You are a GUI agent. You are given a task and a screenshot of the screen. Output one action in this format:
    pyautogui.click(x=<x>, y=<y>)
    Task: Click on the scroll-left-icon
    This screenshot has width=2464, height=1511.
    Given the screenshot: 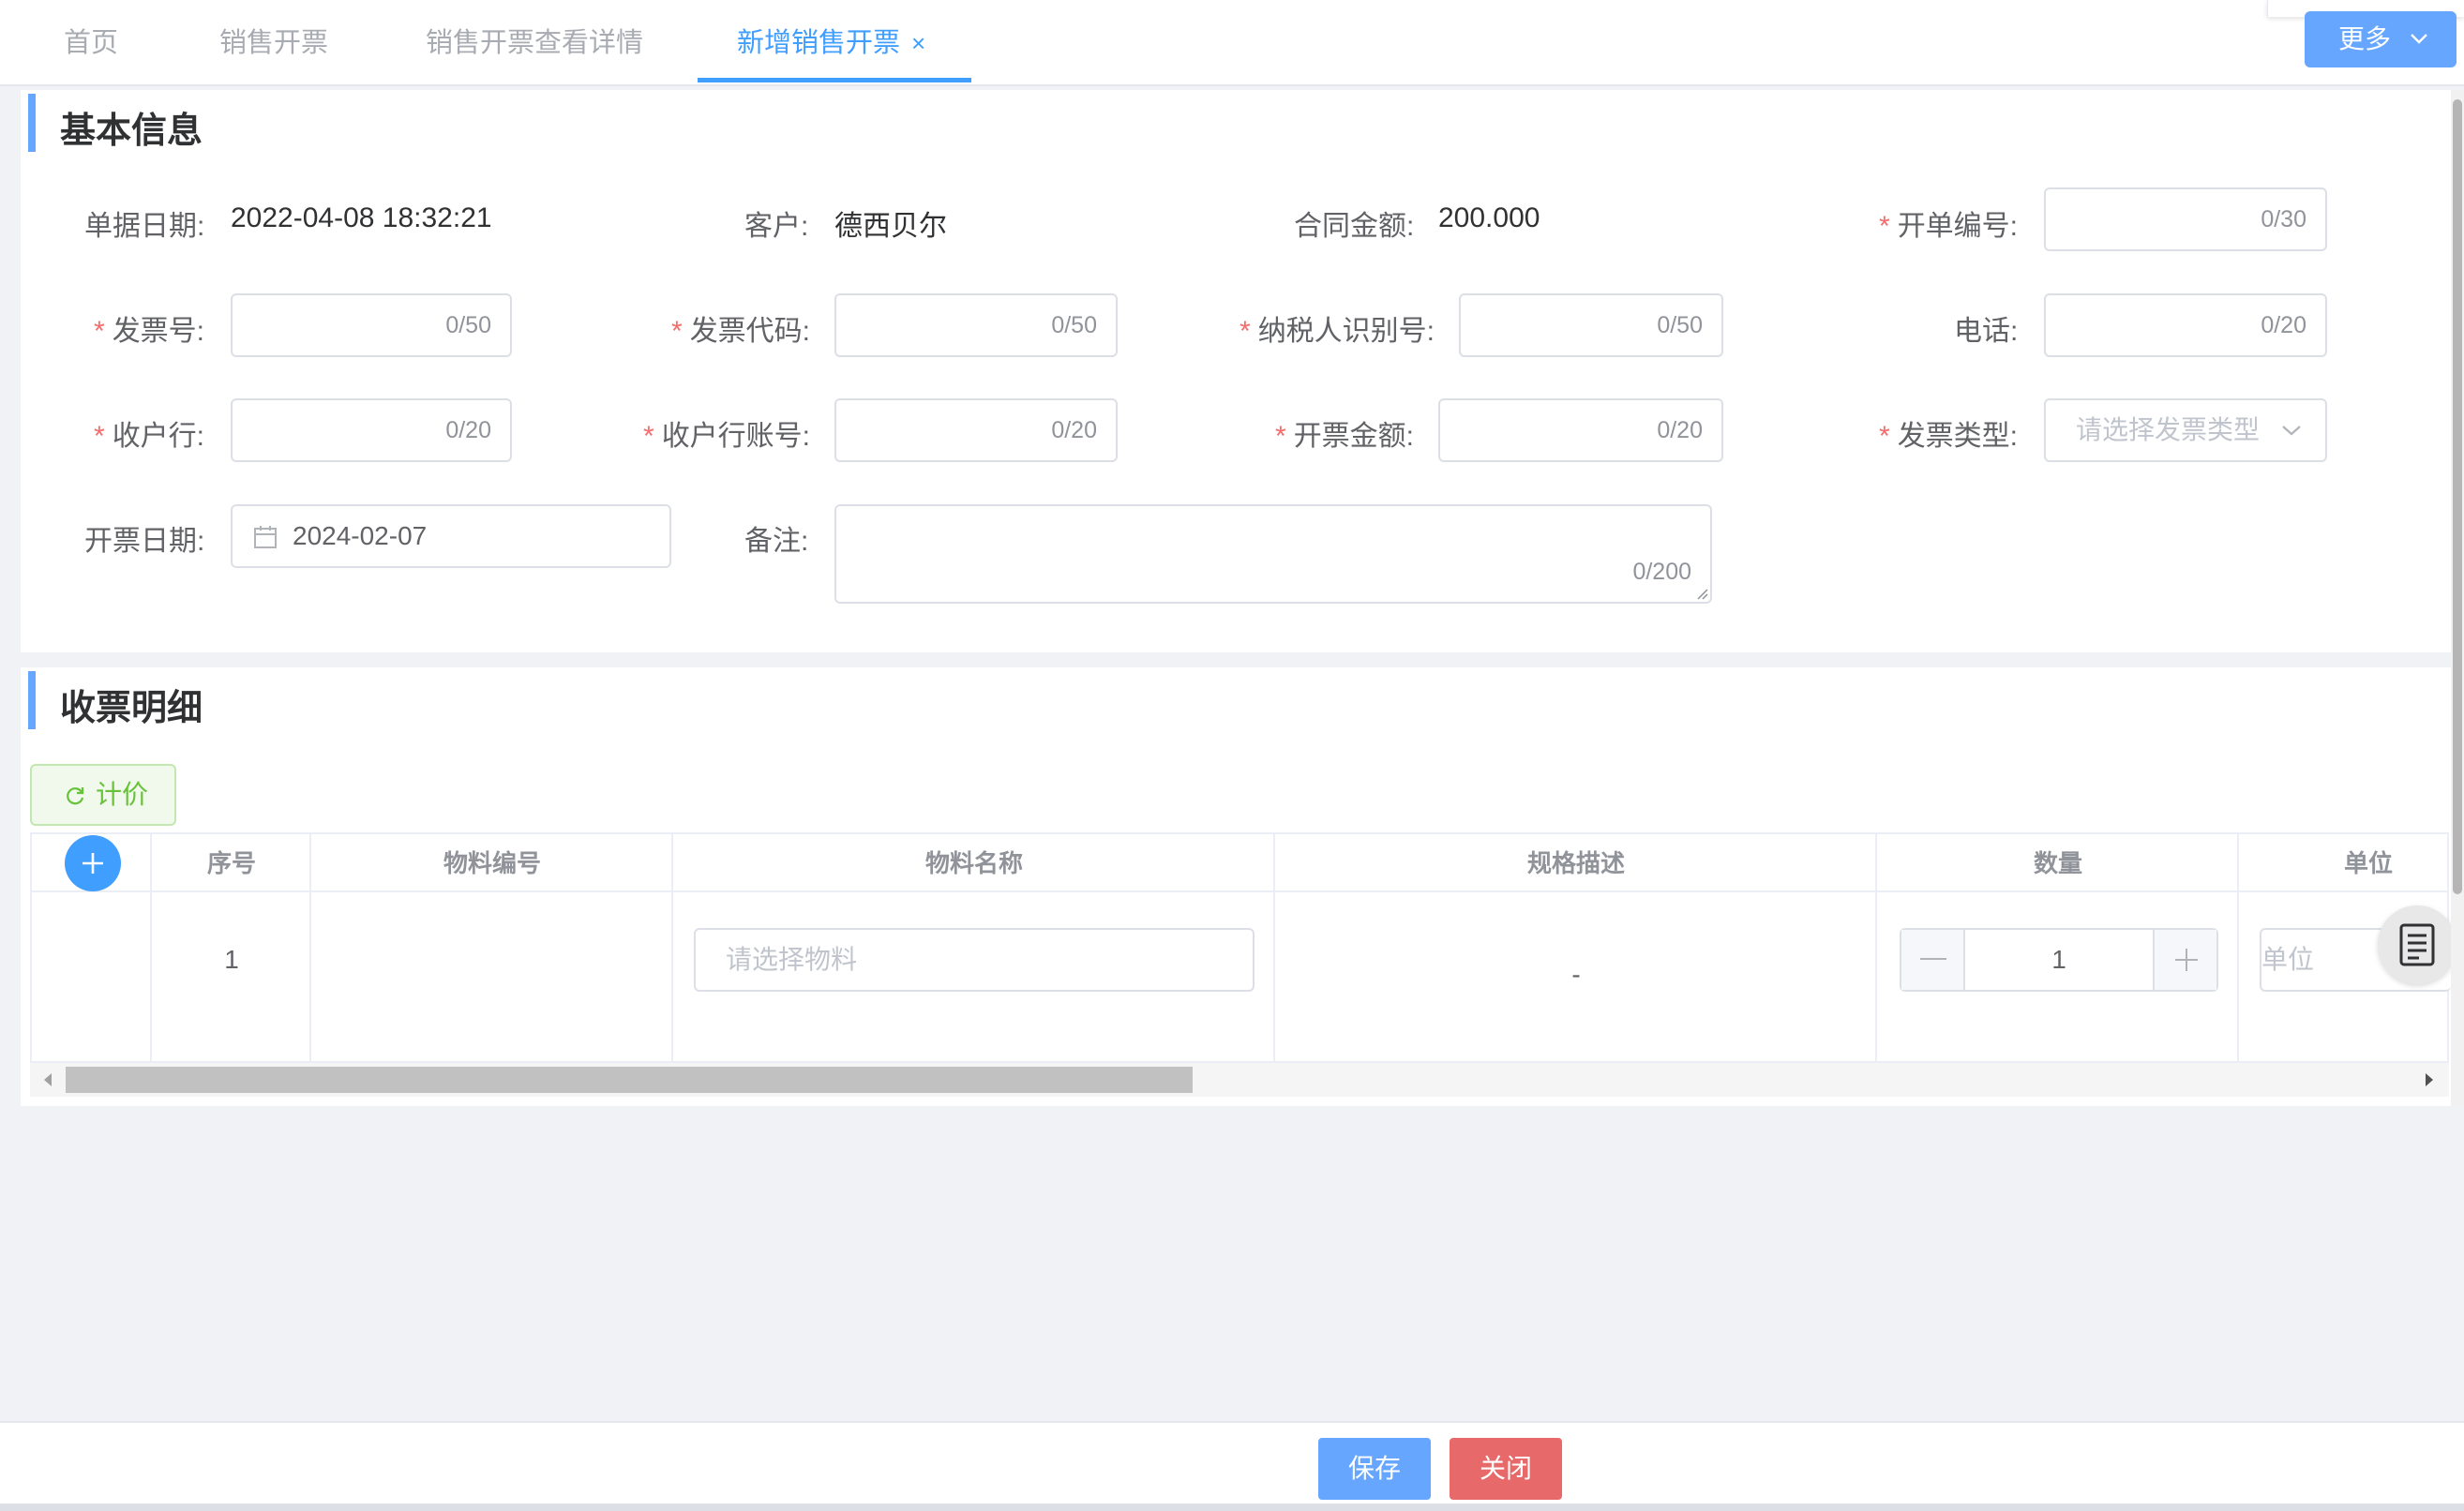 What is the action you would take?
    pyautogui.click(x=47, y=1079)
    